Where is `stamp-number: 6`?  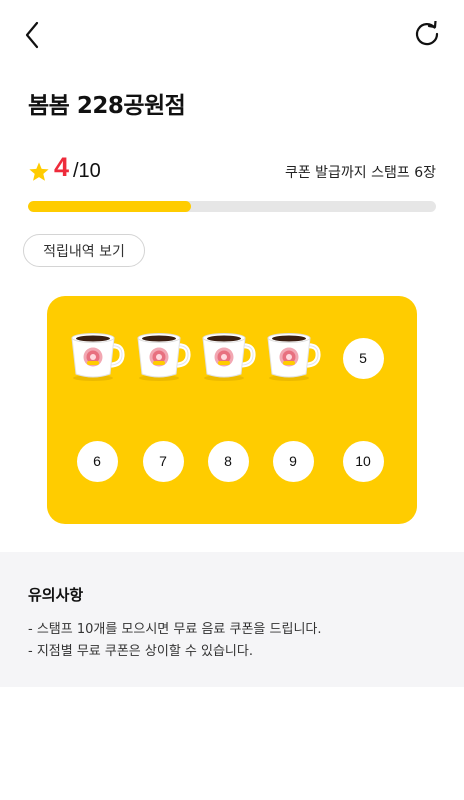 stamp-number: 6 is located at coordinates (97, 461).